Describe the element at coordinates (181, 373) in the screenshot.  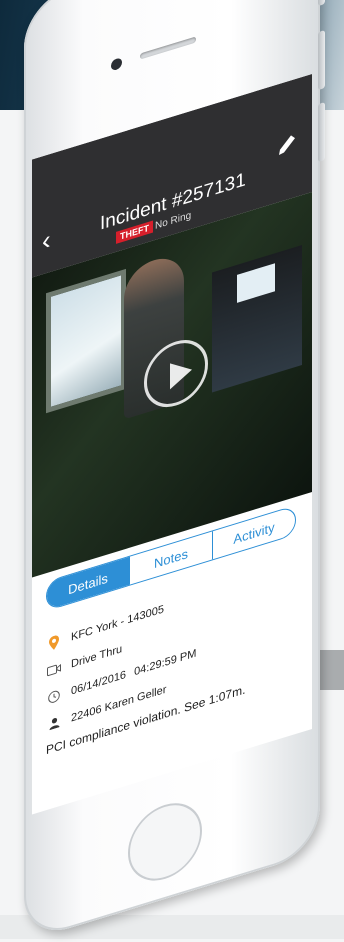
I see `play-icon` at that location.